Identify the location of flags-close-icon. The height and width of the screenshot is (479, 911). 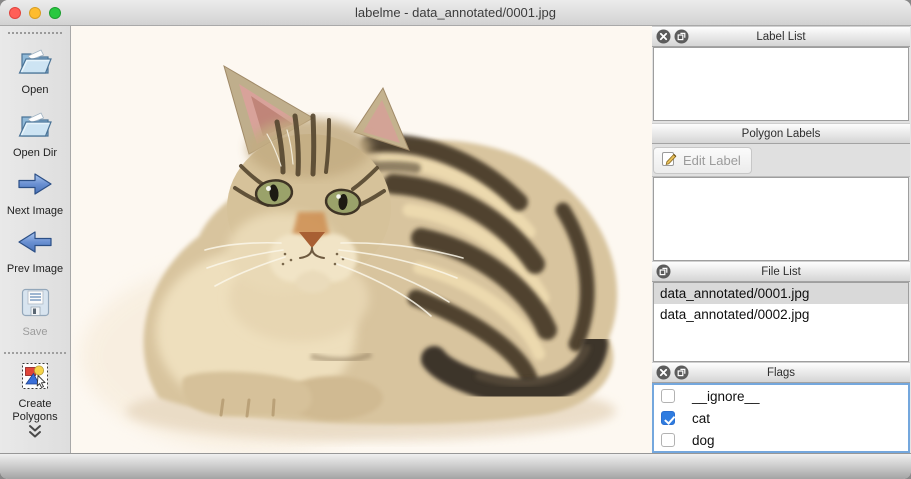
(663, 372).